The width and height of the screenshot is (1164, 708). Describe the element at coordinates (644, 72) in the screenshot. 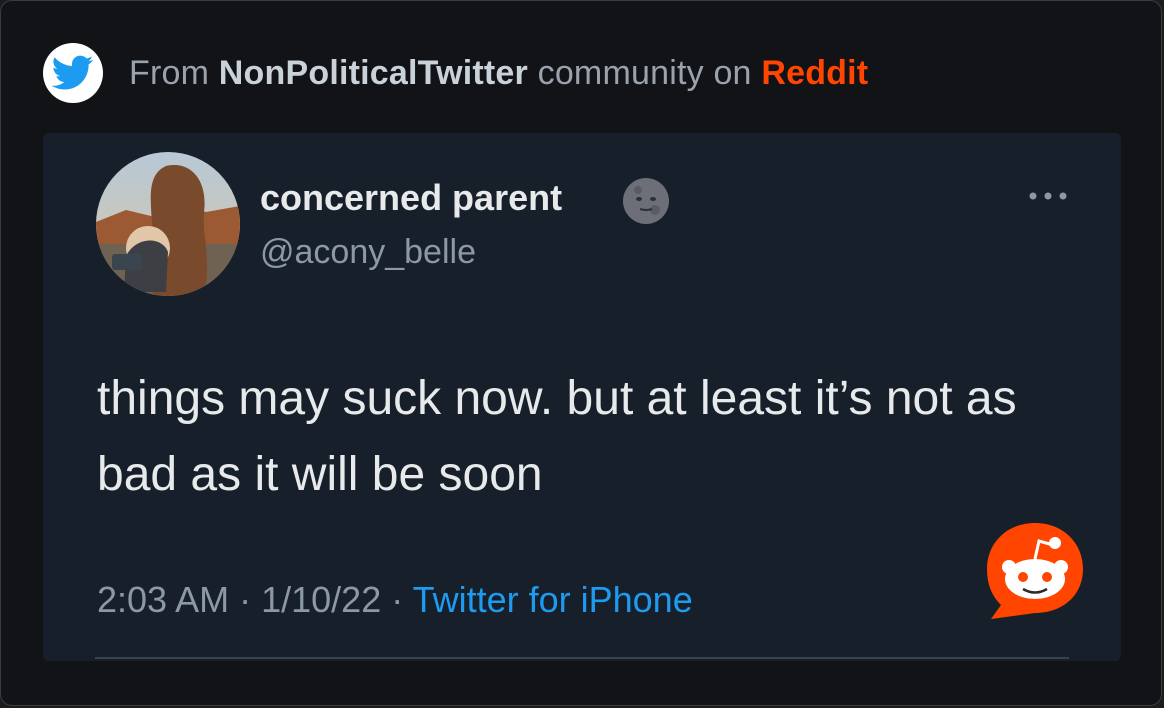

I see `source-middle: community on` at that location.